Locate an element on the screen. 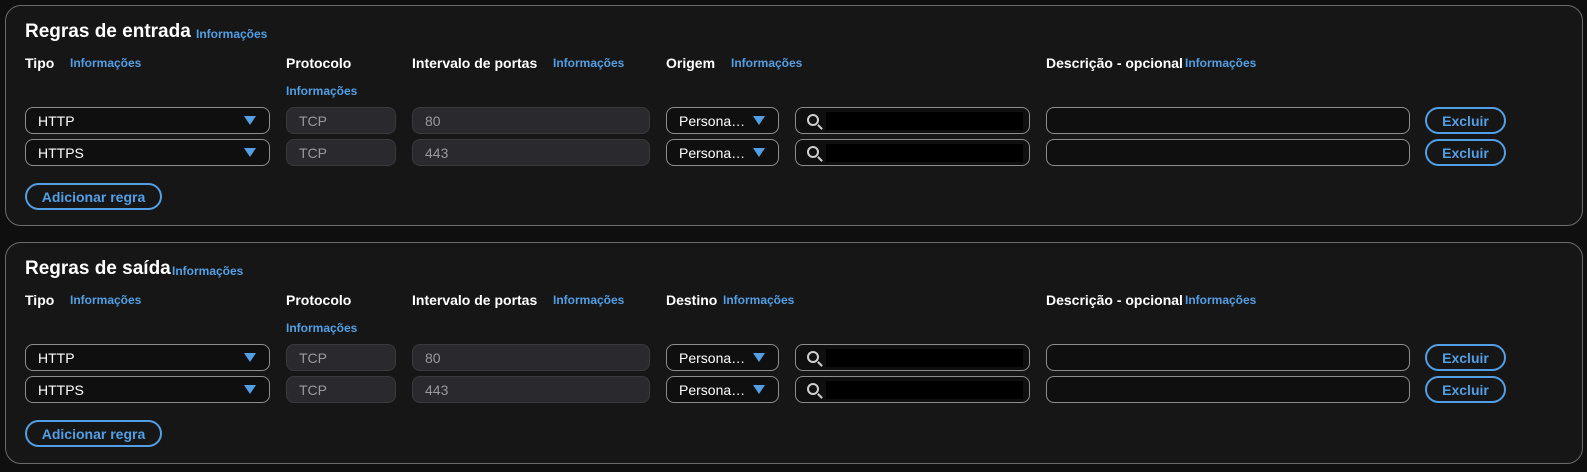  column-header-destination: Destino is located at coordinates (692, 300).